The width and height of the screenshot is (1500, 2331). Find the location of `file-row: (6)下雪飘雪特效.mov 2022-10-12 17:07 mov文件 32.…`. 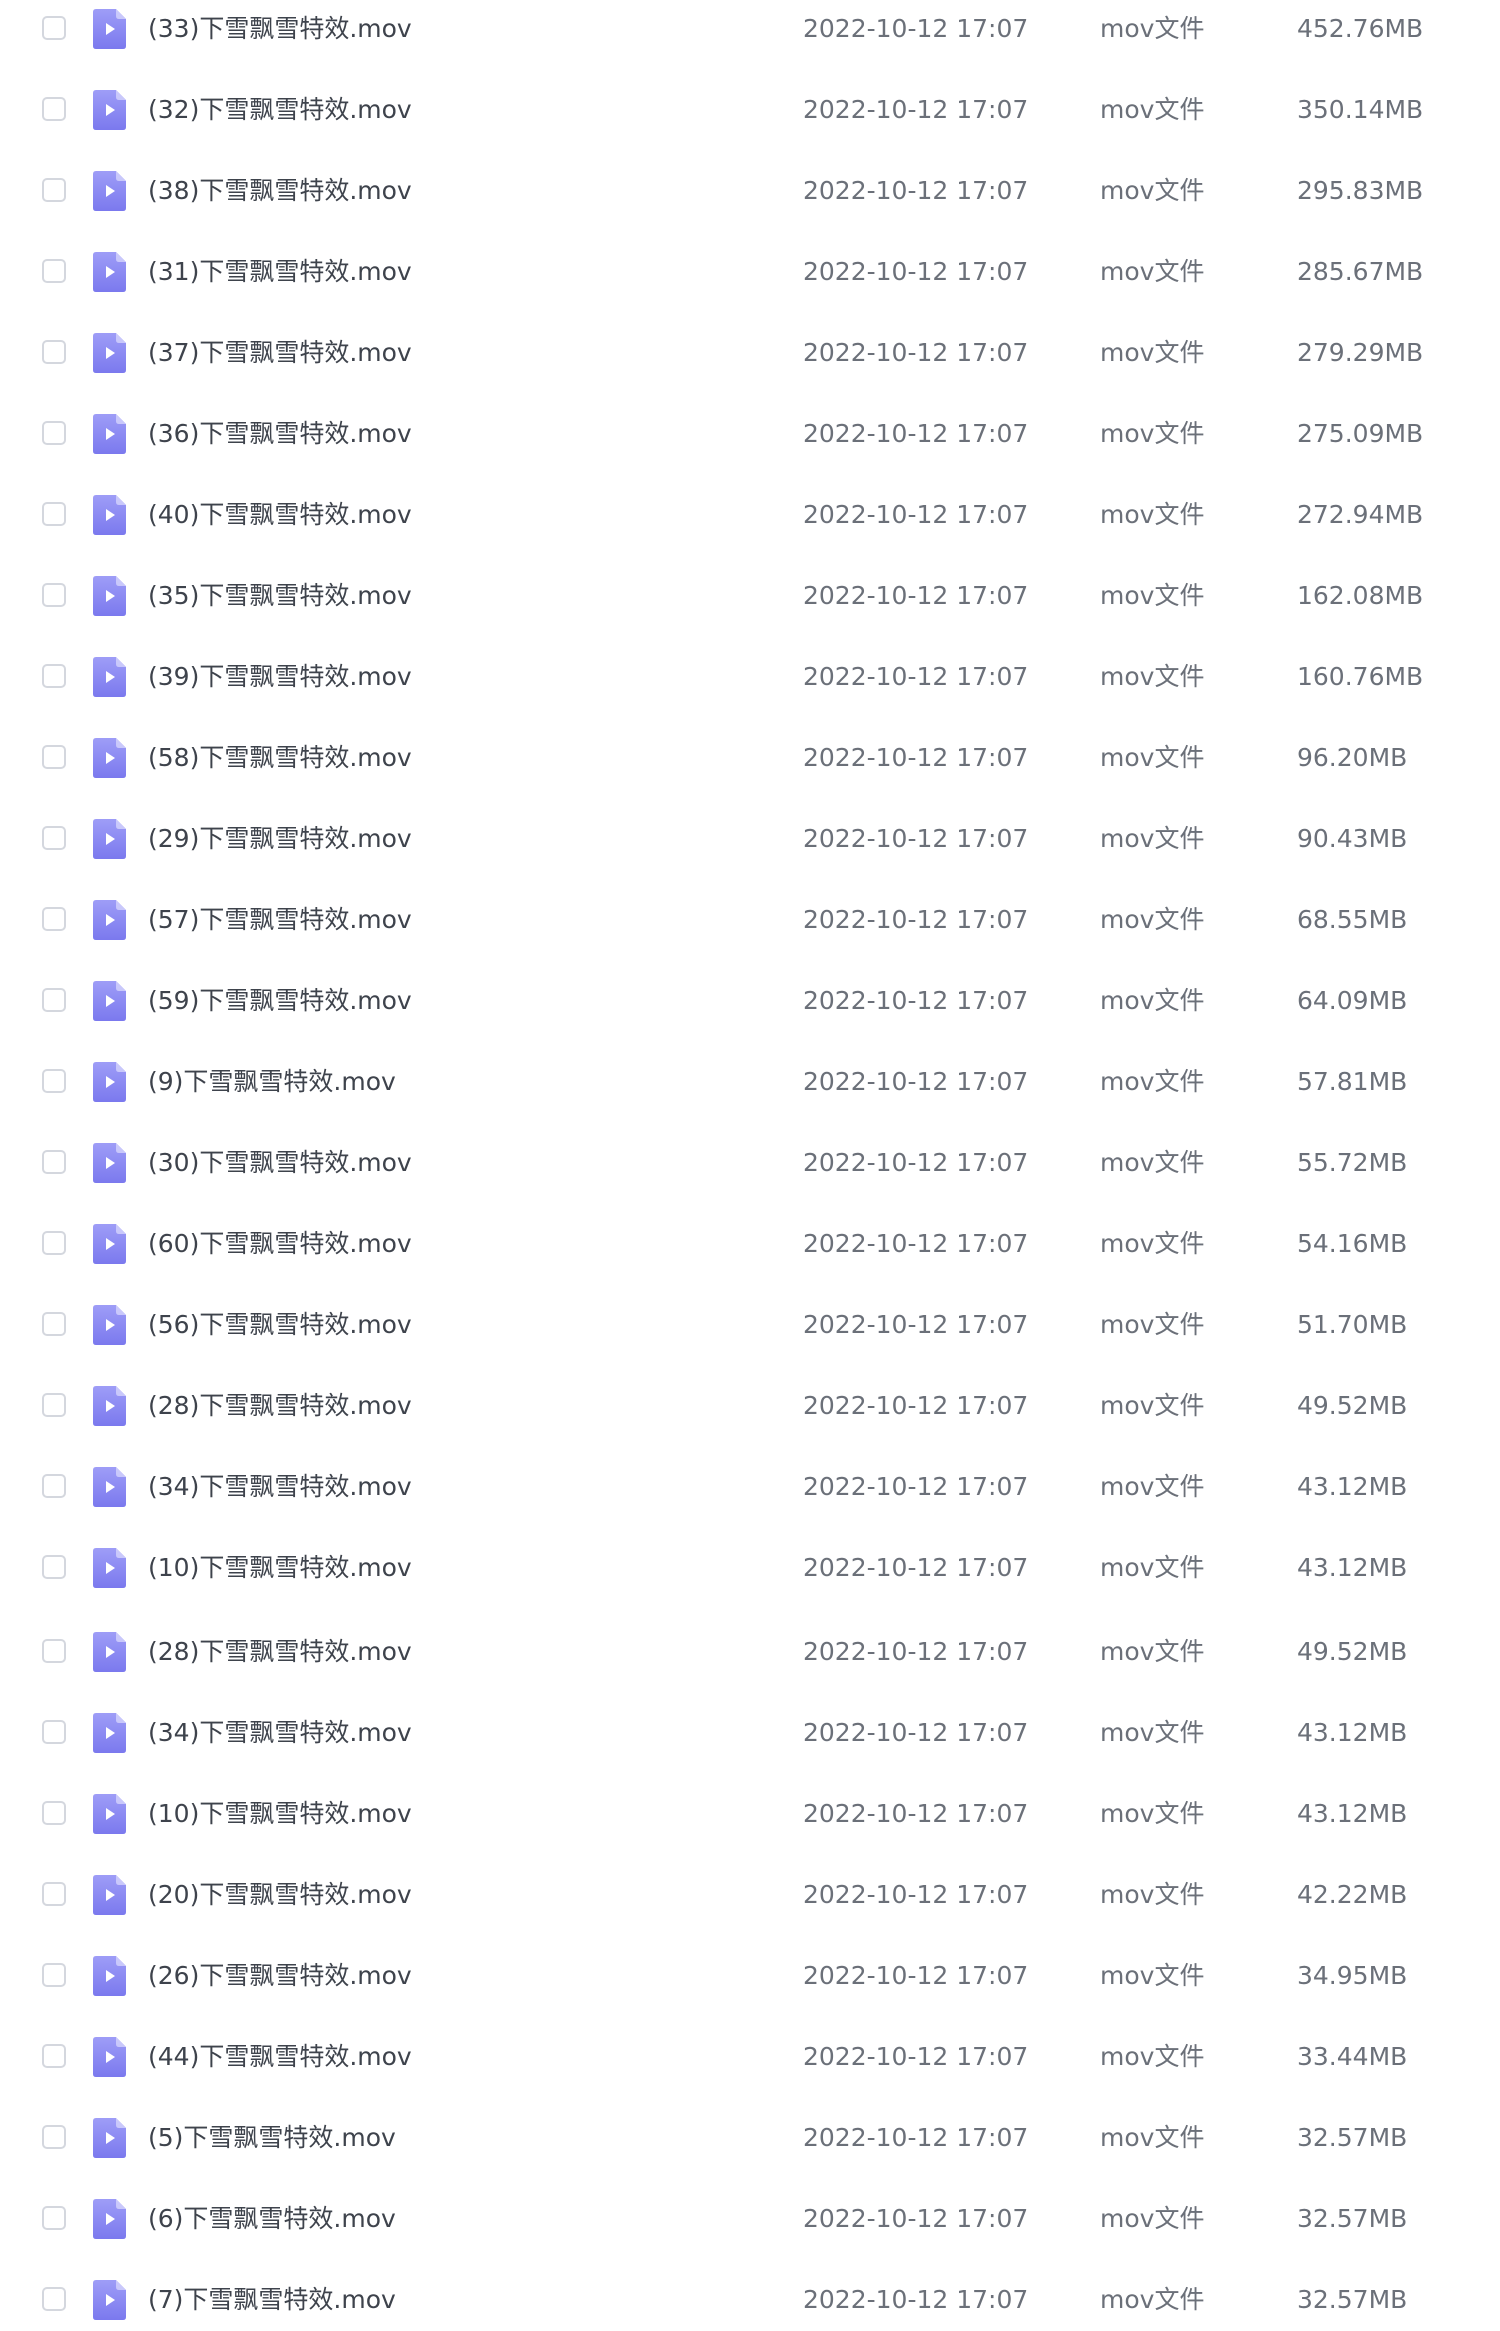

file-row: (6)下雪飘雪特效.mov 2022-10-12 17:07 mov文件 32.… is located at coordinates (750, 2220).